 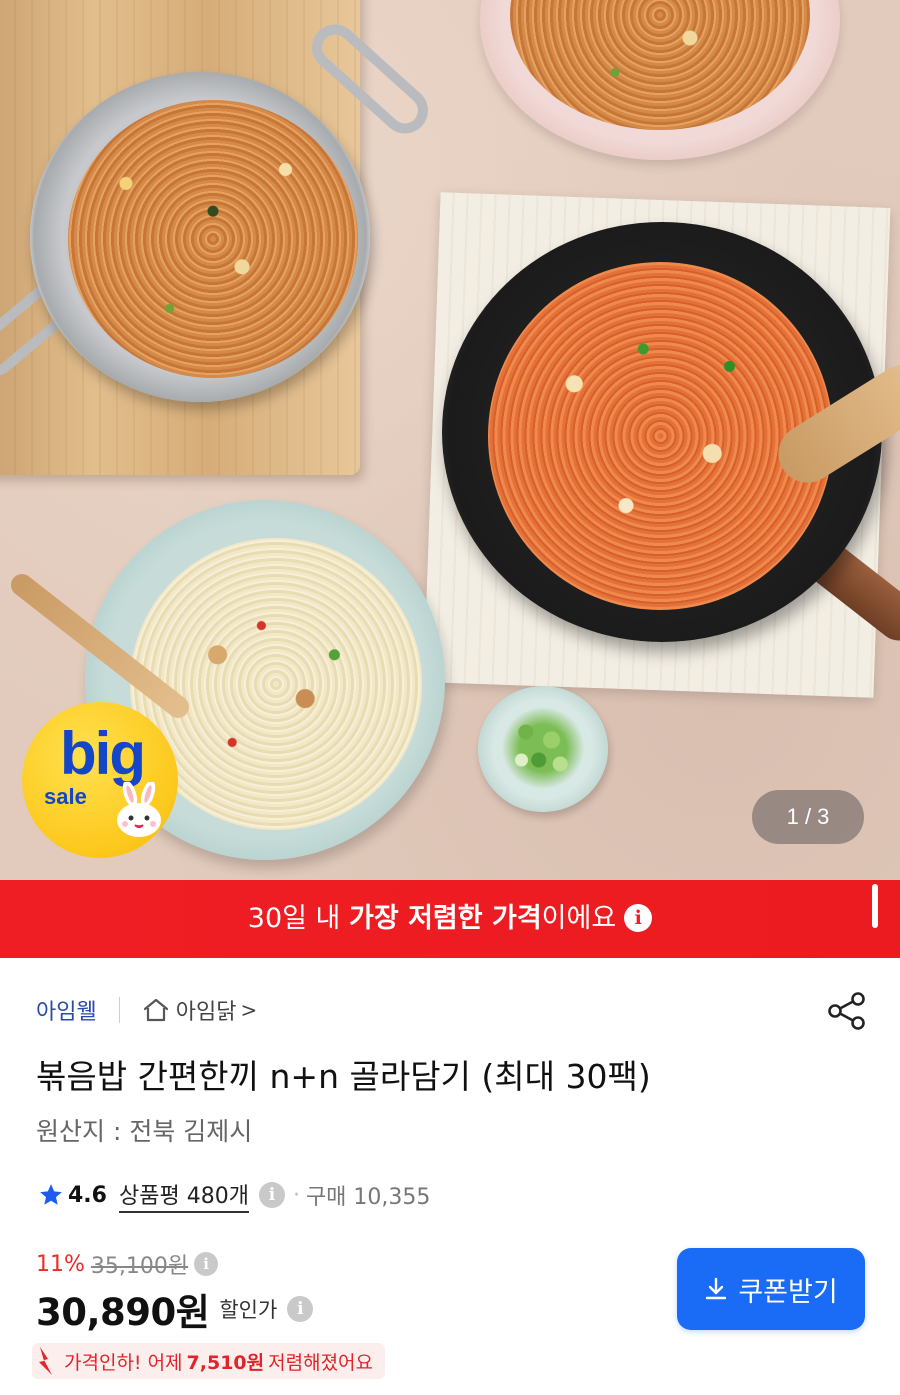 What do you see at coordinates (155, 1010) in the screenshot?
I see `home-icon` at bounding box center [155, 1010].